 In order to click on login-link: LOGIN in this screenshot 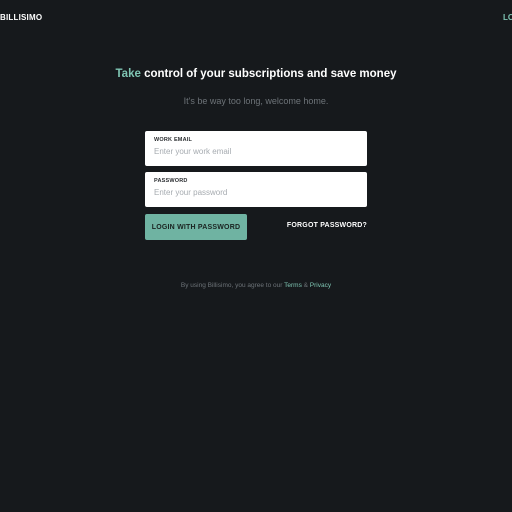, I will do `click(507, 17)`.